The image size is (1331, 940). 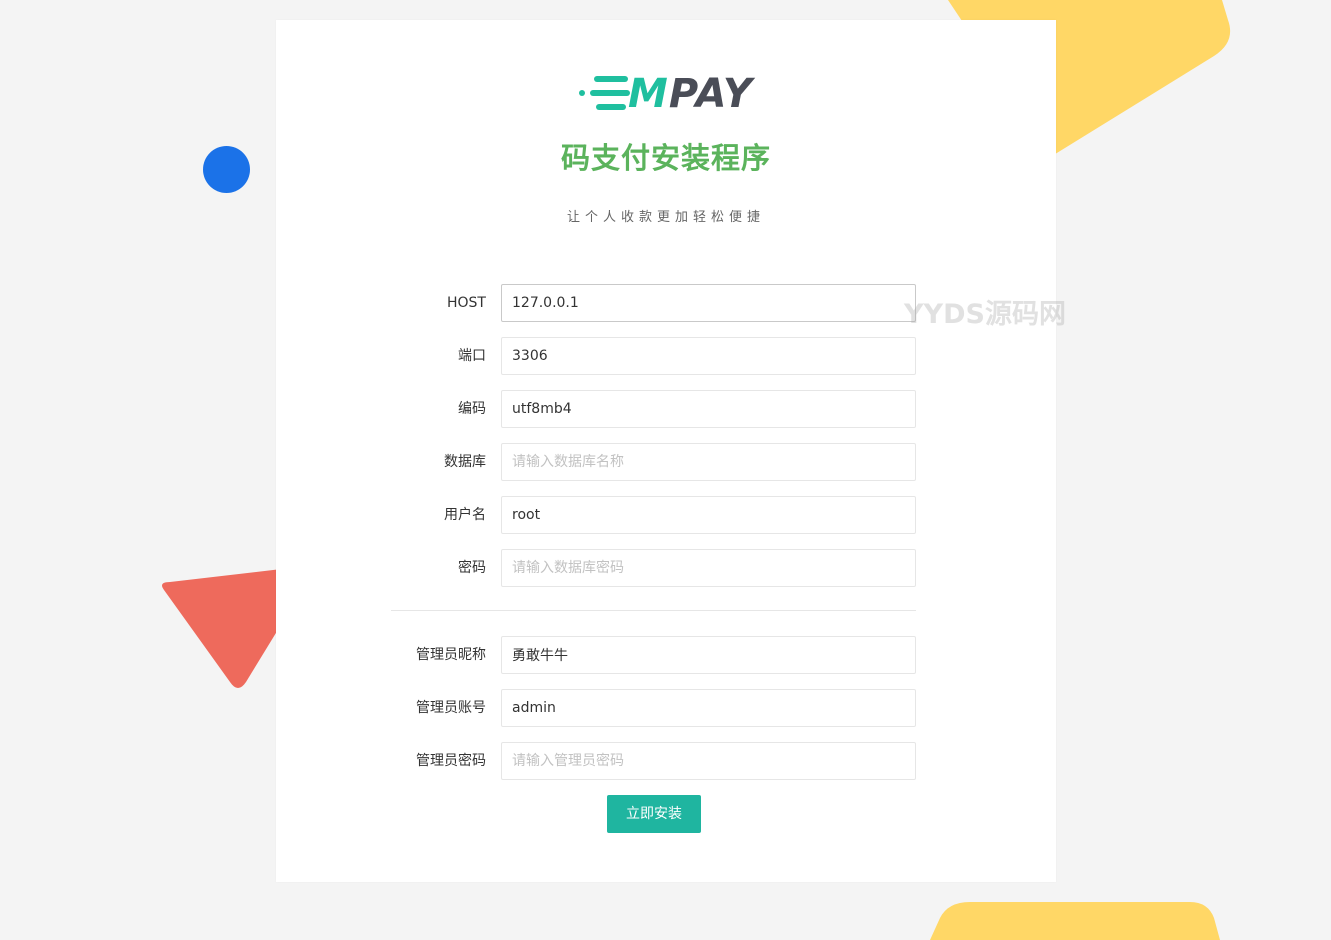 What do you see at coordinates (226, 628) in the screenshot?
I see `decorative-red-triangle` at bounding box center [226, 628].